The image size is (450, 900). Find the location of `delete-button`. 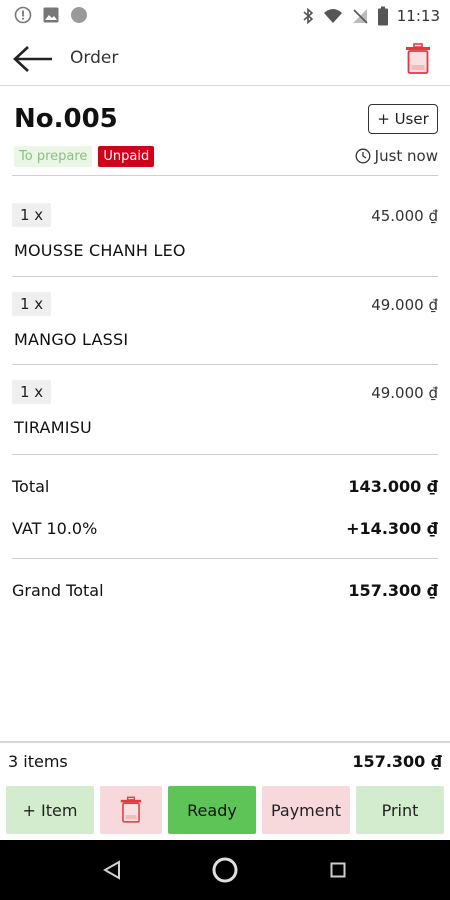

delete-button is located at coordinates (131, 810).